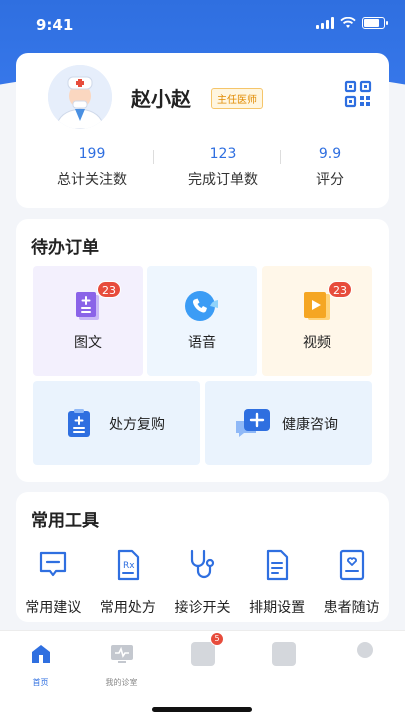 The image size is (405, 720). Describe the element at coordinates (92, 167) in the screenshot. I see `stat-followers: 199 总计关注数` at that location.